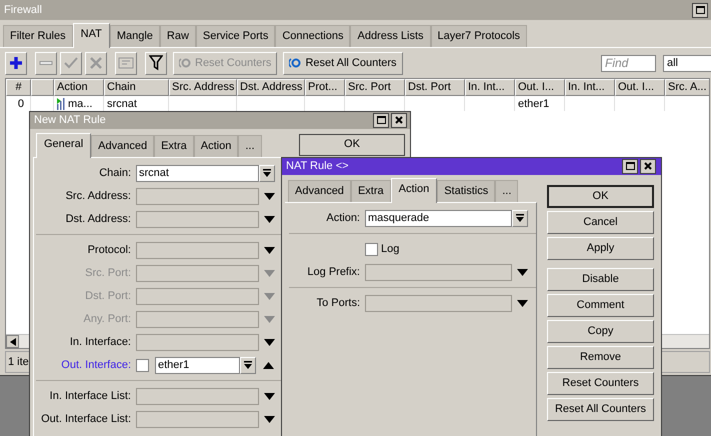 The image size is (711, 436). Describe the element at coordinates (197, 173) in the screenshot. I see `select-field: srcnat` at that location.